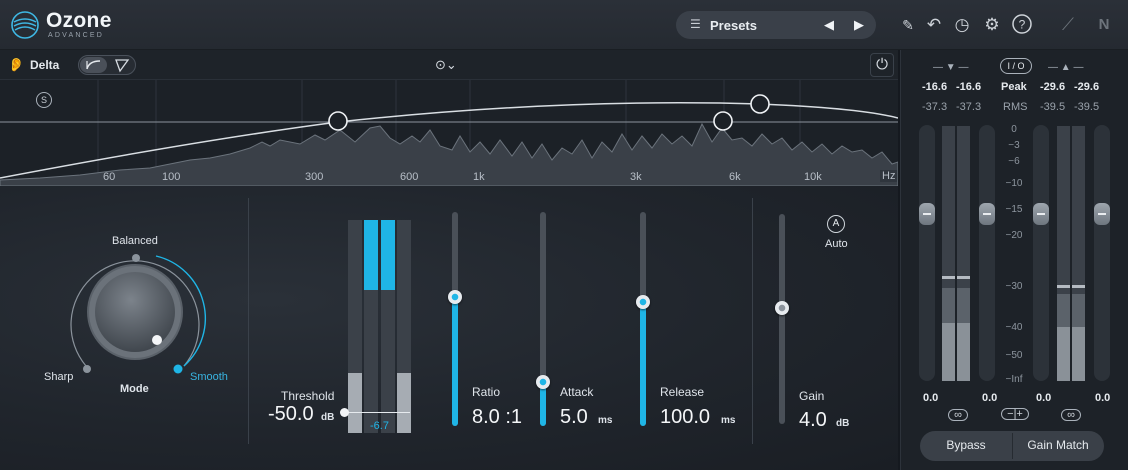 The height and width of the screenshot is (470, 1128). What do you see at coordinates (497, 417) in the screenshot?
I see `ratio-value: 8.0 :1` at bounding box center [497, 417].